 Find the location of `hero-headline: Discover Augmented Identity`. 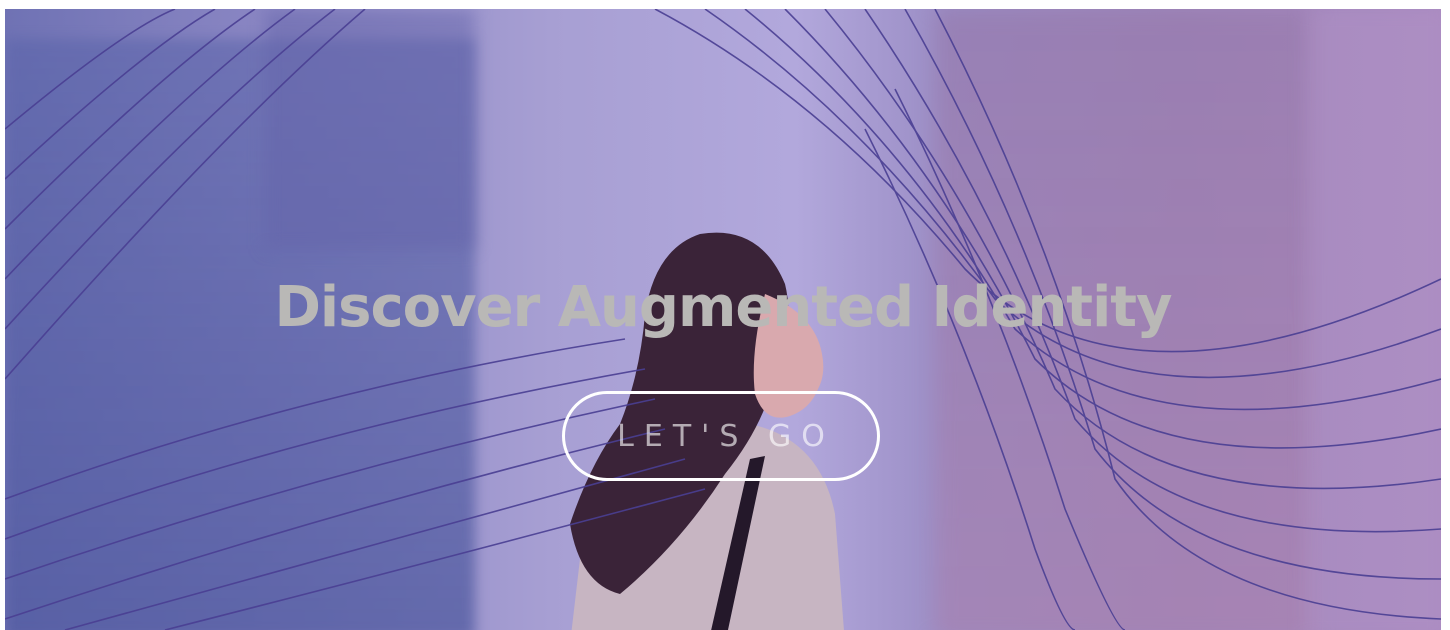

hero-headline: Discover Augmented Identity is located at coordinates (723, 307).